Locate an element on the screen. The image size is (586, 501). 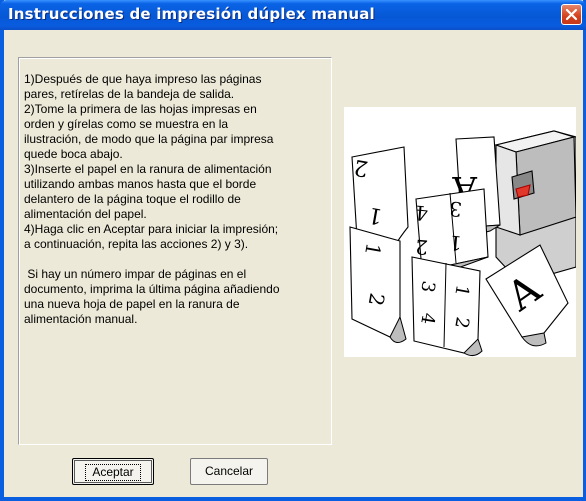
close-x-icon is located at coordinates (571, 14).